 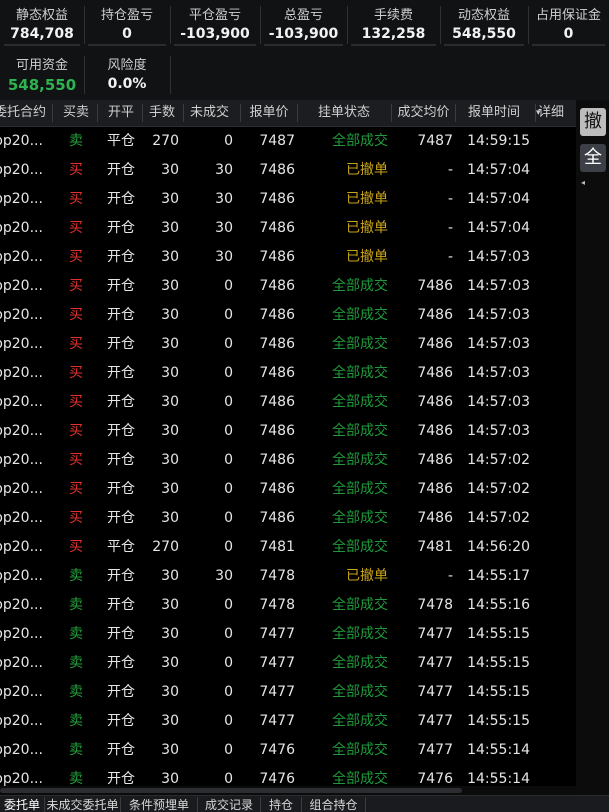 What do you see at coordinates (229, 804) in the screenshot?
I see `bottom-tab: 成交记录` at bounding box center [229, 804].